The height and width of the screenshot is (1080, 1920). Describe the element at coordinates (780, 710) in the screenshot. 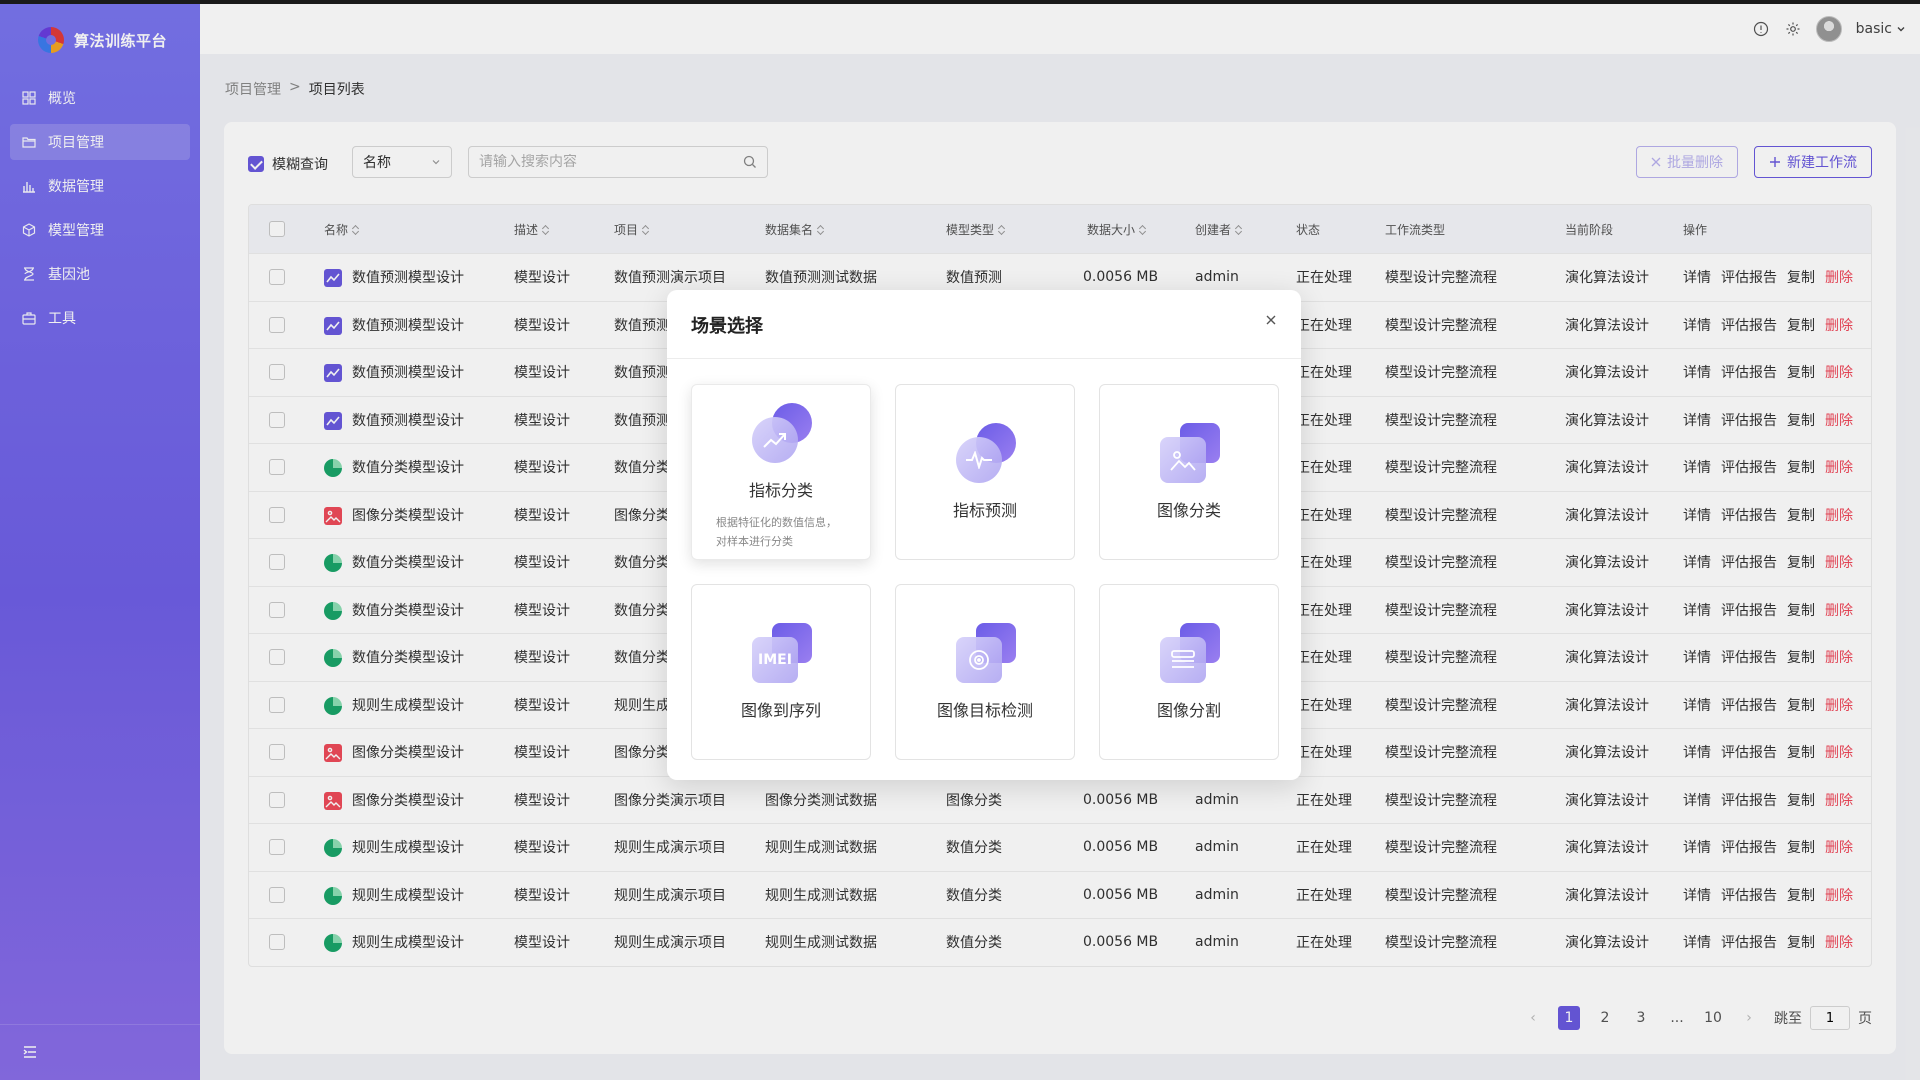

I see `tile-label: 图像到序列` at that location.